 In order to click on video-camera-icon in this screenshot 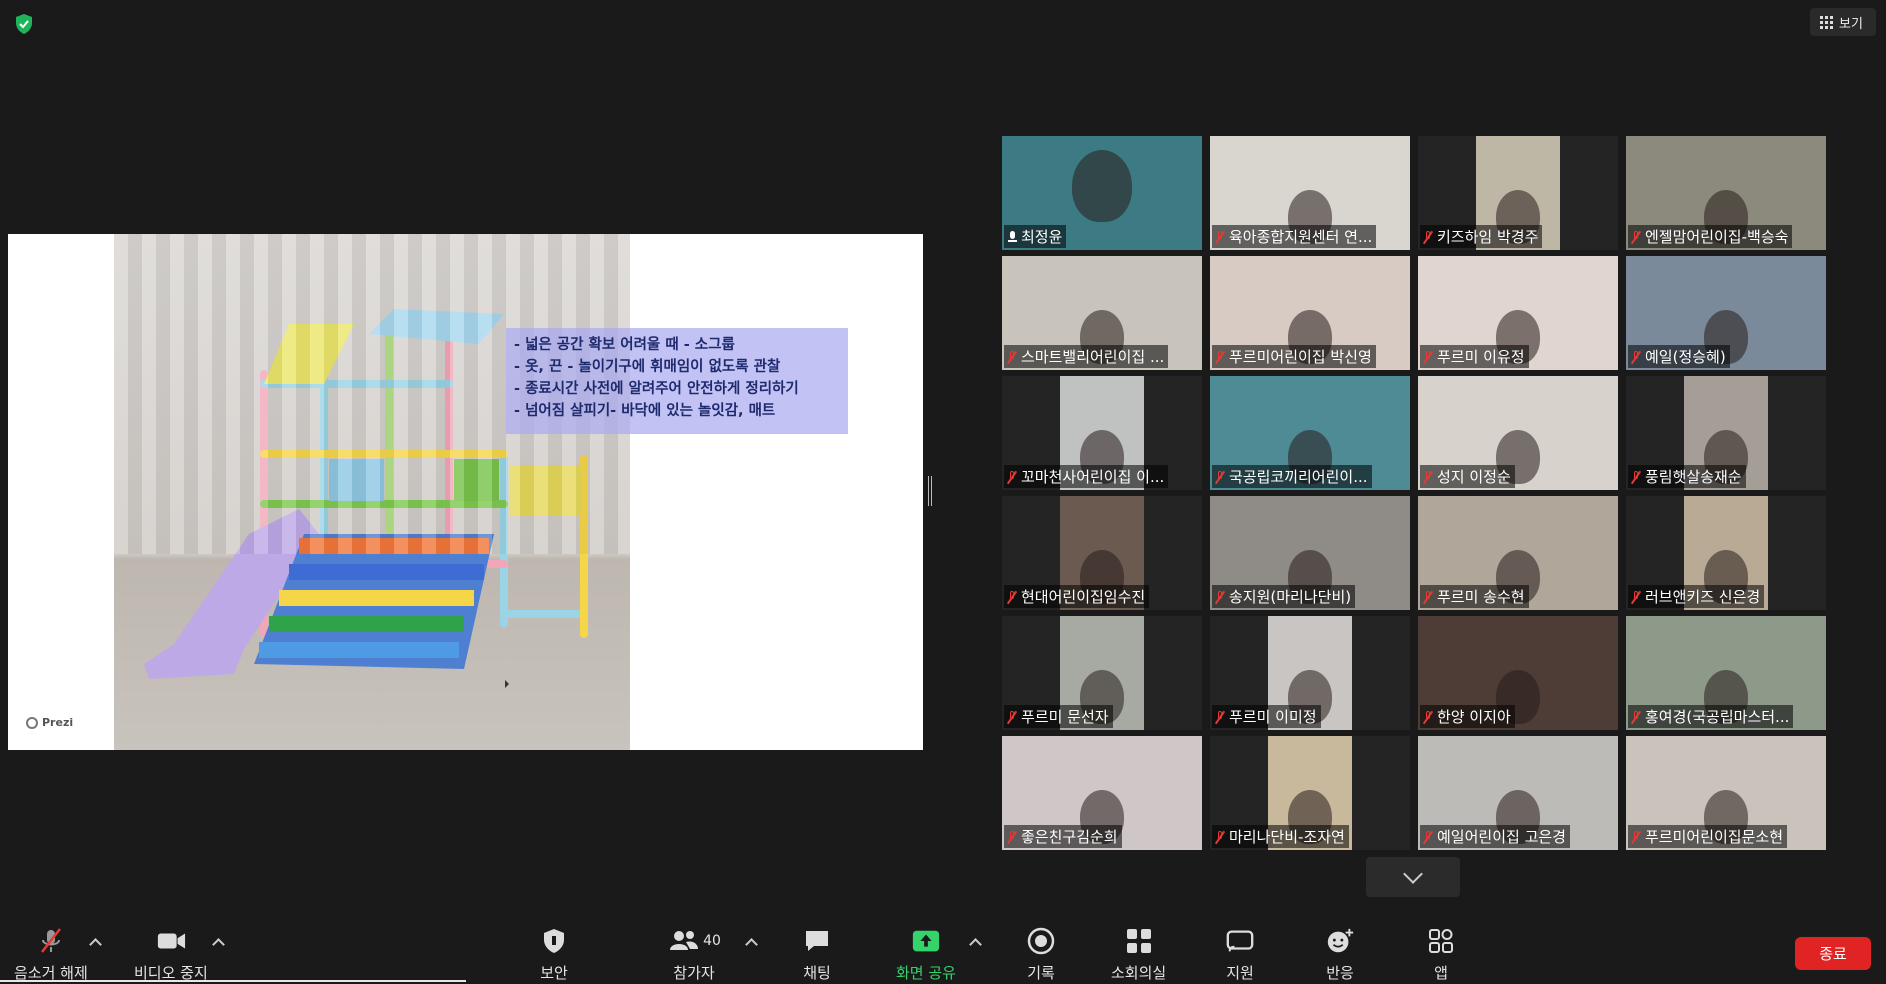, I will do `click(171, 941)`.